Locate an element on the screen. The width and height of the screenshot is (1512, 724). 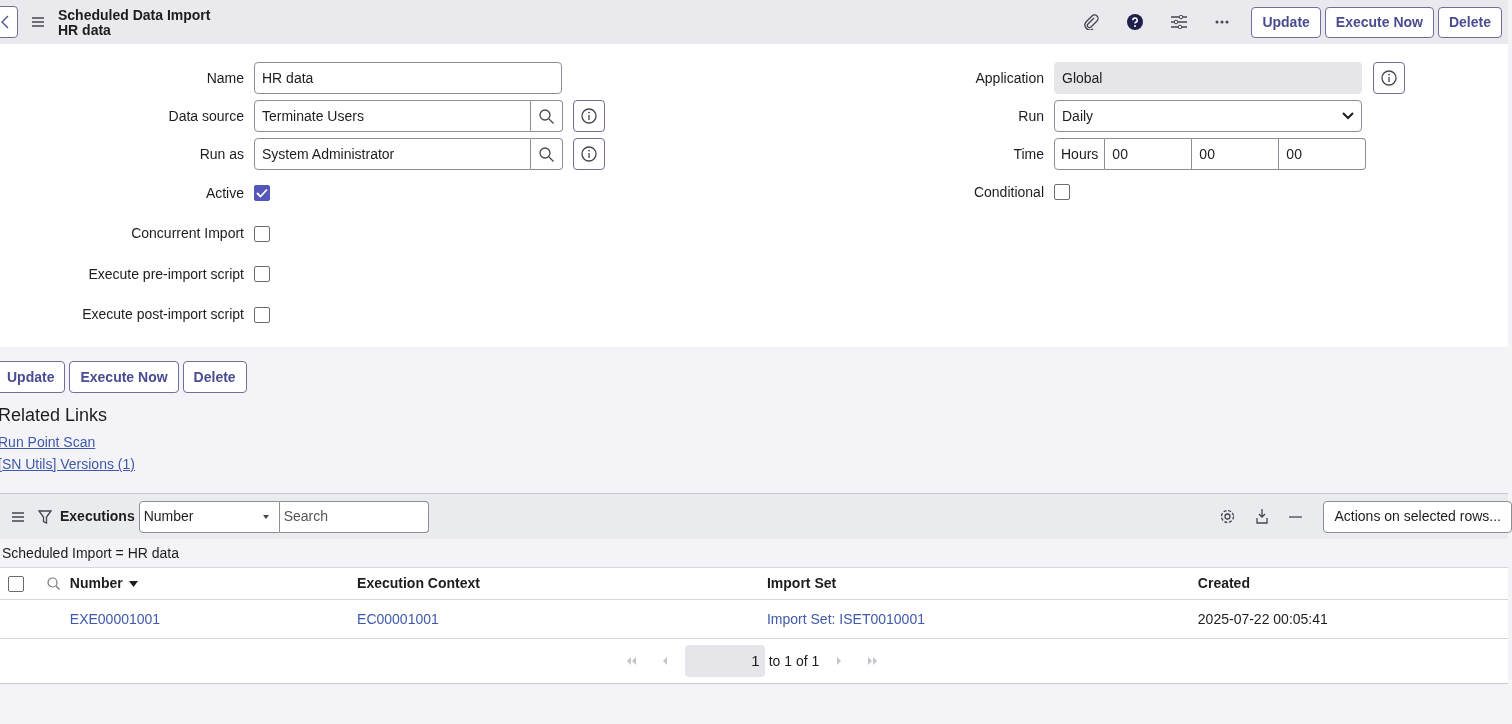
header-button: Execute Now is located at coordinates (1379, 22).